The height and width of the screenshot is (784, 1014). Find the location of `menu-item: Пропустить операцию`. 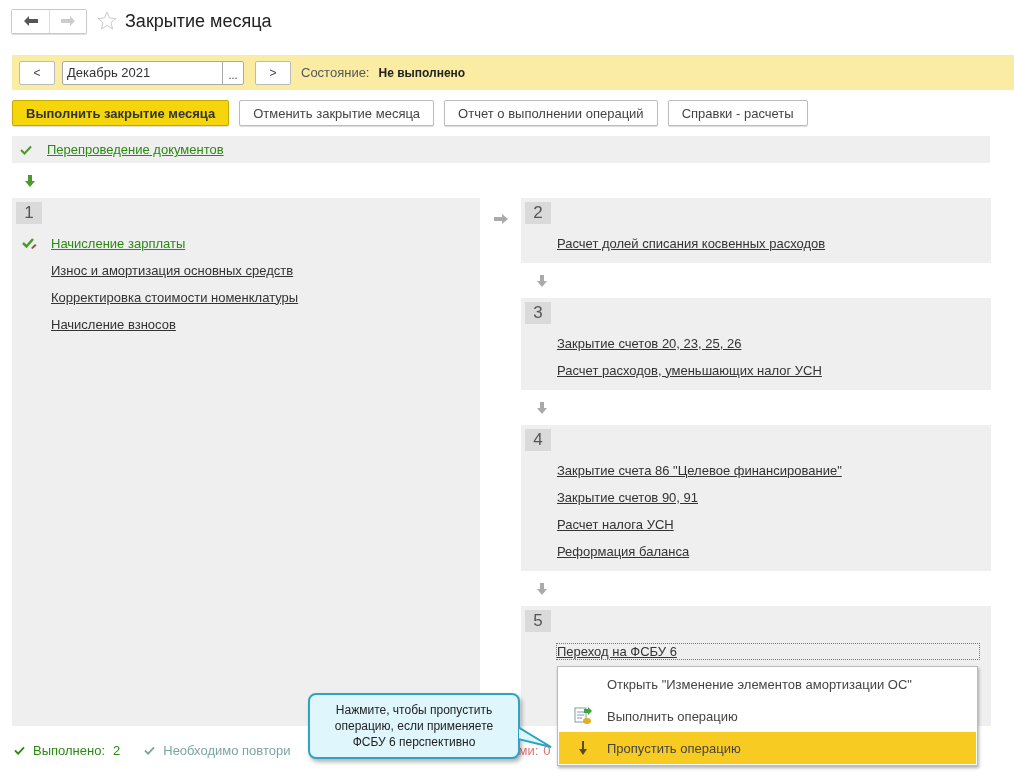

menu-item: Пропустить операцию is located at coordinates (767, 748).